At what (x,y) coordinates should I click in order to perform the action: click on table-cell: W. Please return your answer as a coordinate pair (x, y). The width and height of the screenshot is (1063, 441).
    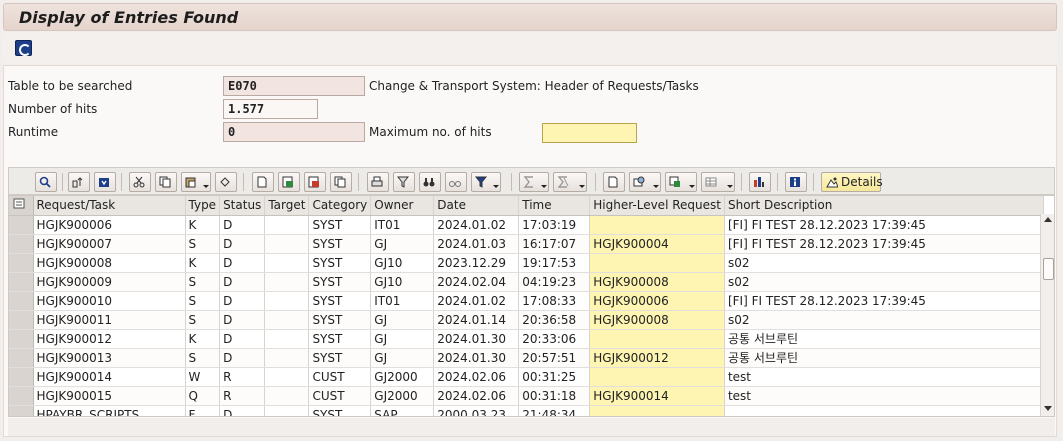
    Looking at the image, I should click on (203, 377).